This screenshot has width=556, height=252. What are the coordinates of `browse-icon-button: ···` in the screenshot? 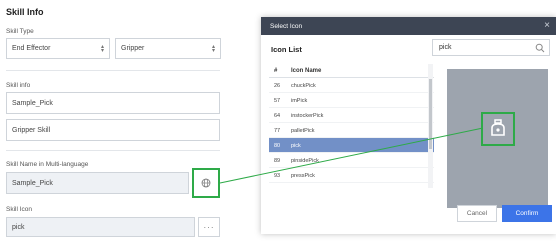 It's located at (209, 227).